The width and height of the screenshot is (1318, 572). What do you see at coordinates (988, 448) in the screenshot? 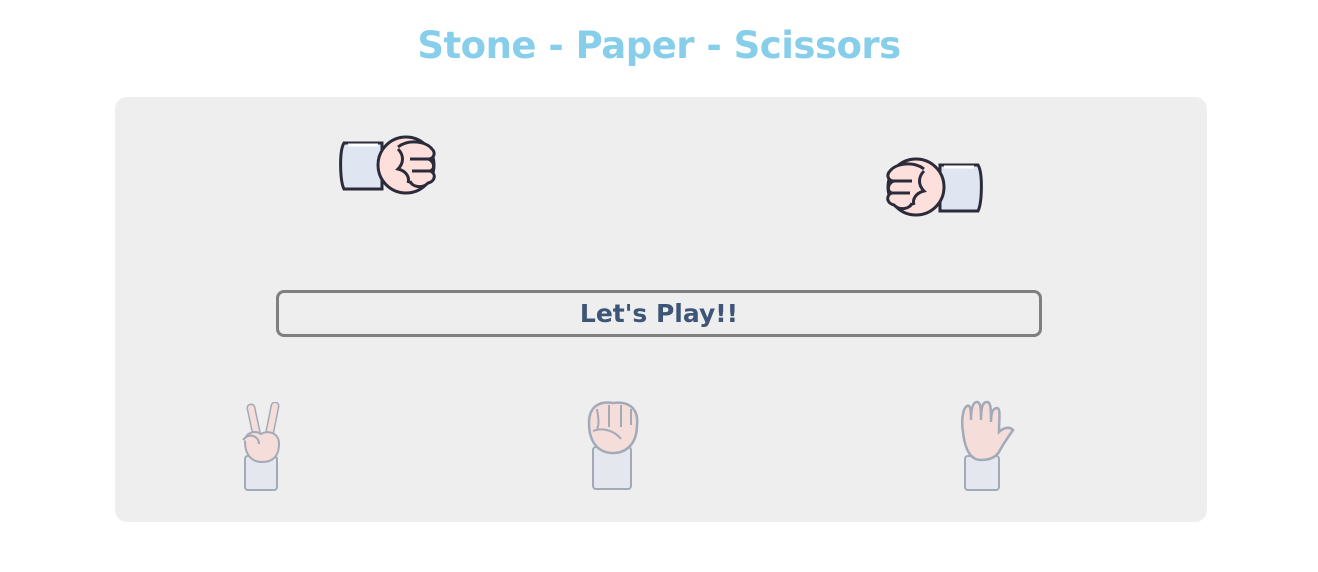
I see `paper-choice-icon` at bounding box center [988, 448].